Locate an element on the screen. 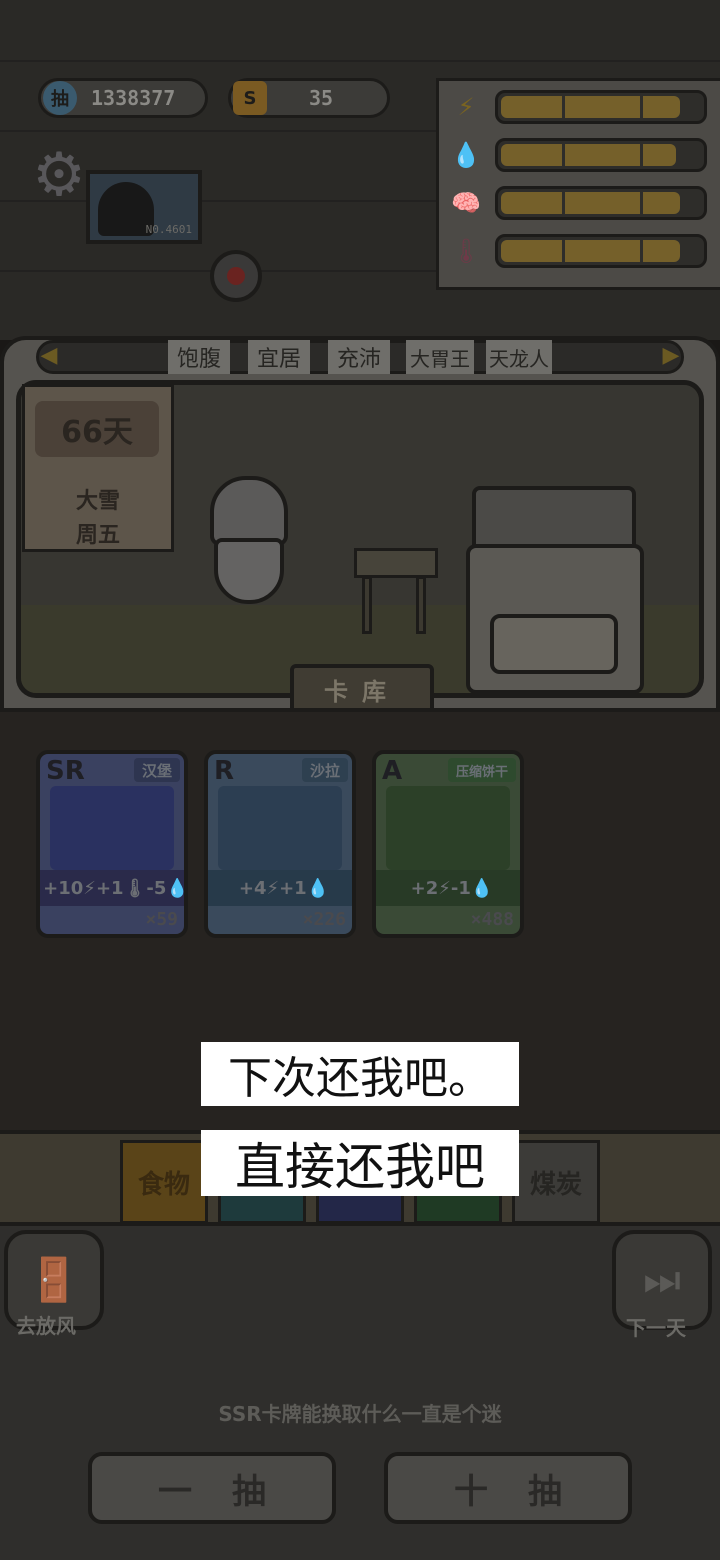  energy-bar-fill is located at coordinates (591, 107).